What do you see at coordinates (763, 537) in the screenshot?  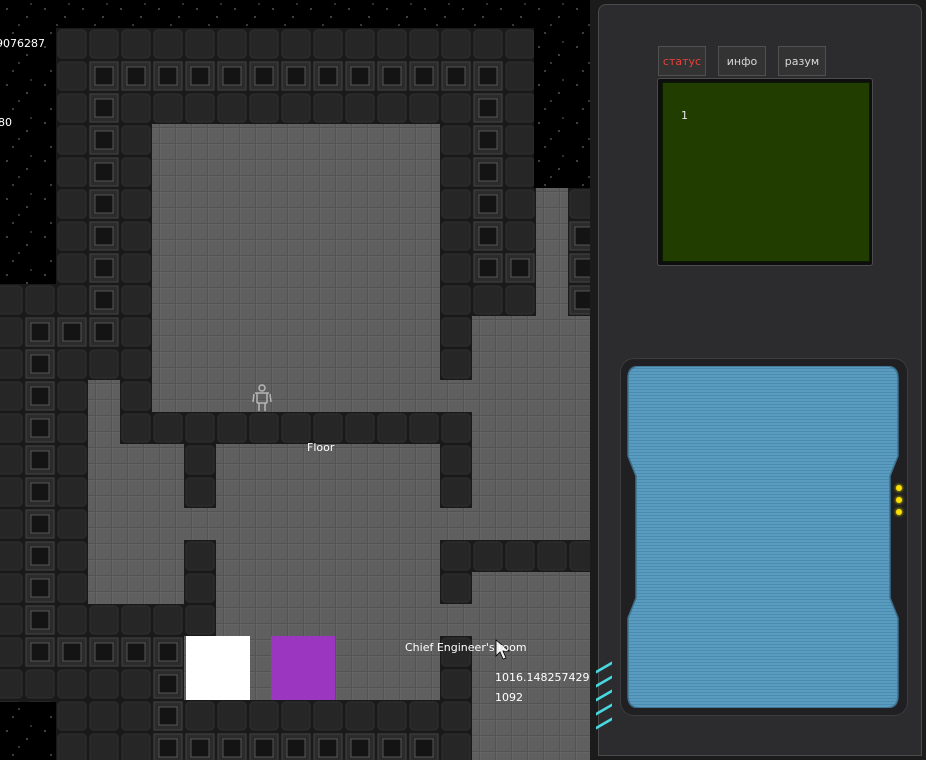 I see `body-display` at bounding box center [763, 537].